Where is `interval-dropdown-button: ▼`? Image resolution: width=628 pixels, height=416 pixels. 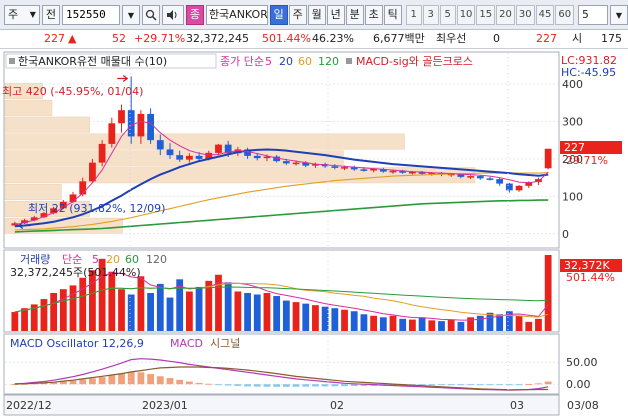
interval-dropdown-button: ▼ is located at coordinates (618, 14).